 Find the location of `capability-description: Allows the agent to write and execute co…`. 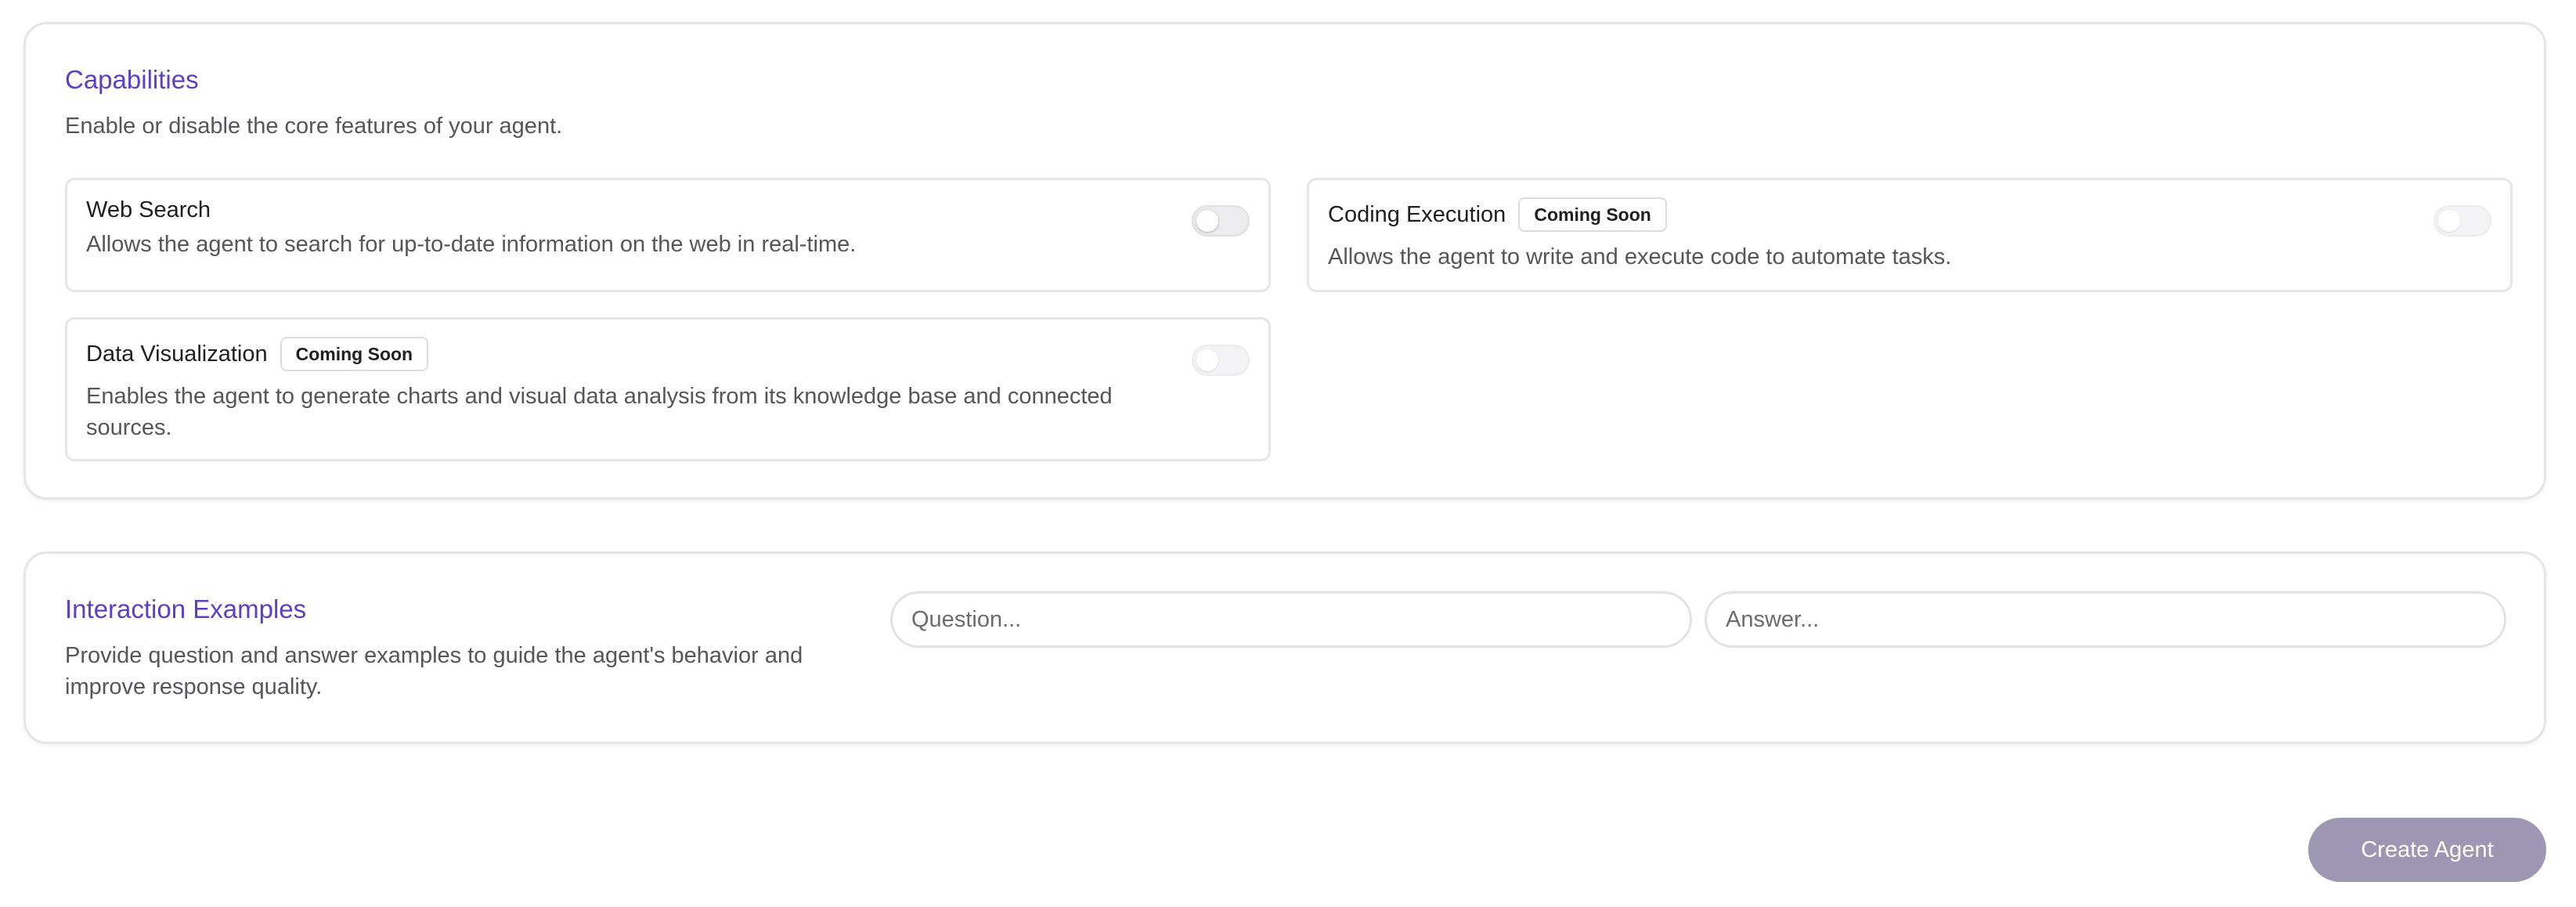

capability-description: Allows the agent to write and execute co… is located at coordinates (1640, 256).